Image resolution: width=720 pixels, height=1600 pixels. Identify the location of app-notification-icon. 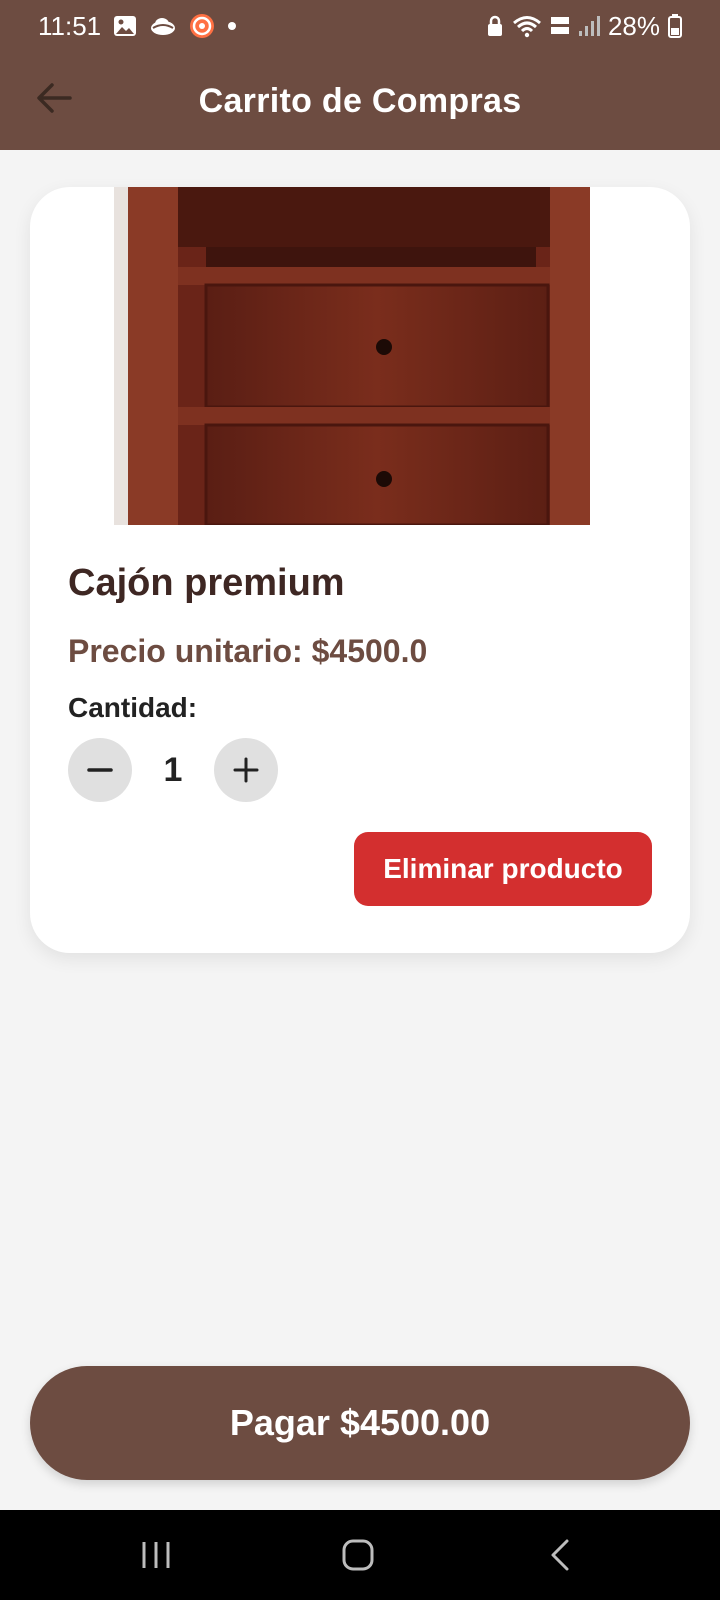
(202, 26).